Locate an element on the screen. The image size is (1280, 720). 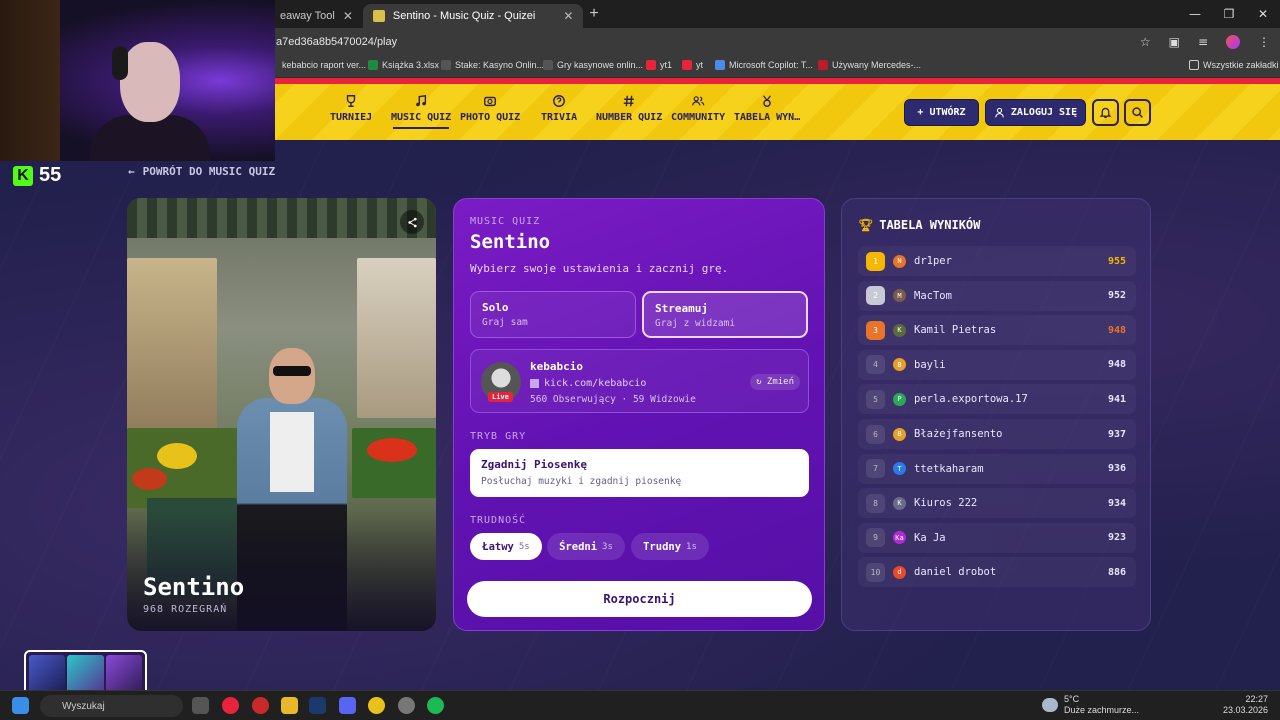
refresh-icon: ↻ is located at coordinates (759, 382).